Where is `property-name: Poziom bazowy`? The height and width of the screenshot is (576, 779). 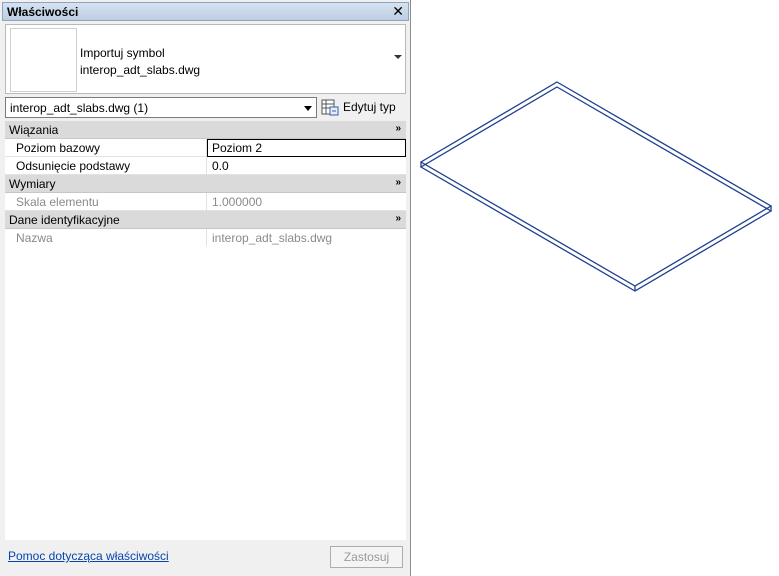
property-name: Poziom bazowy is located at coordinates (106, 148).